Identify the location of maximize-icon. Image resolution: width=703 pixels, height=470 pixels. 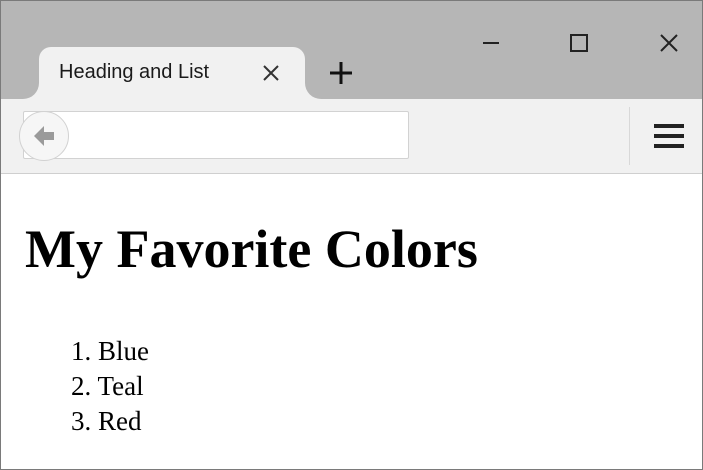
(579, 43).